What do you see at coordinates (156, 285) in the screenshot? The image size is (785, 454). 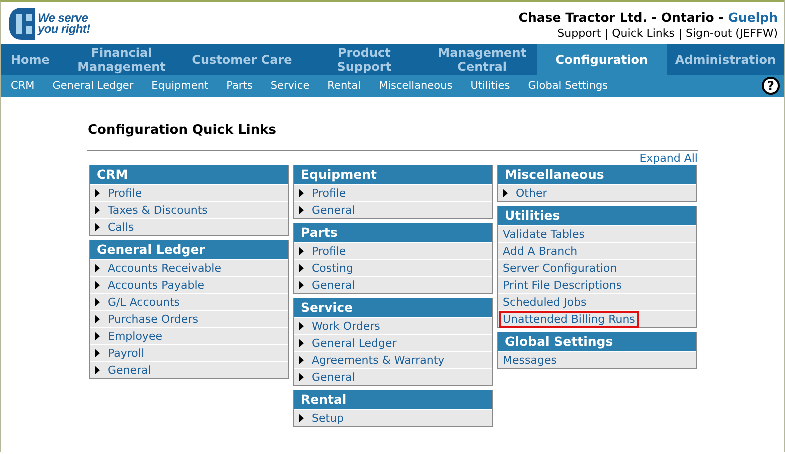 I see `quick-link: Accounts Payable` at bounding box center [156, 285].